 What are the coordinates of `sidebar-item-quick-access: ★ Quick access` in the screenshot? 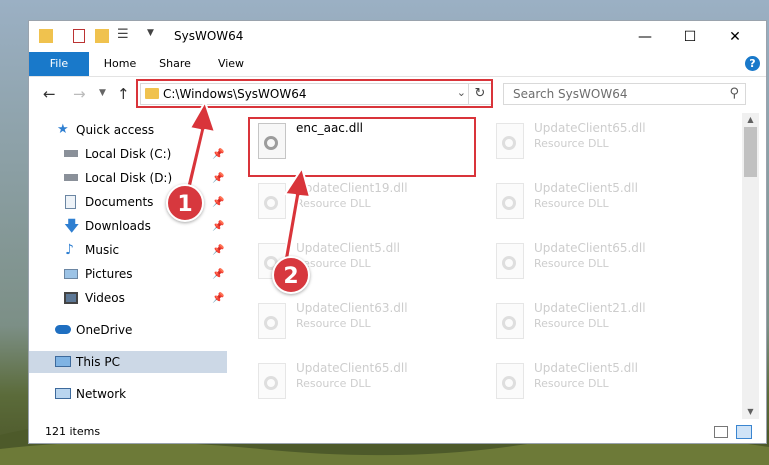 It's located at (128, 130).